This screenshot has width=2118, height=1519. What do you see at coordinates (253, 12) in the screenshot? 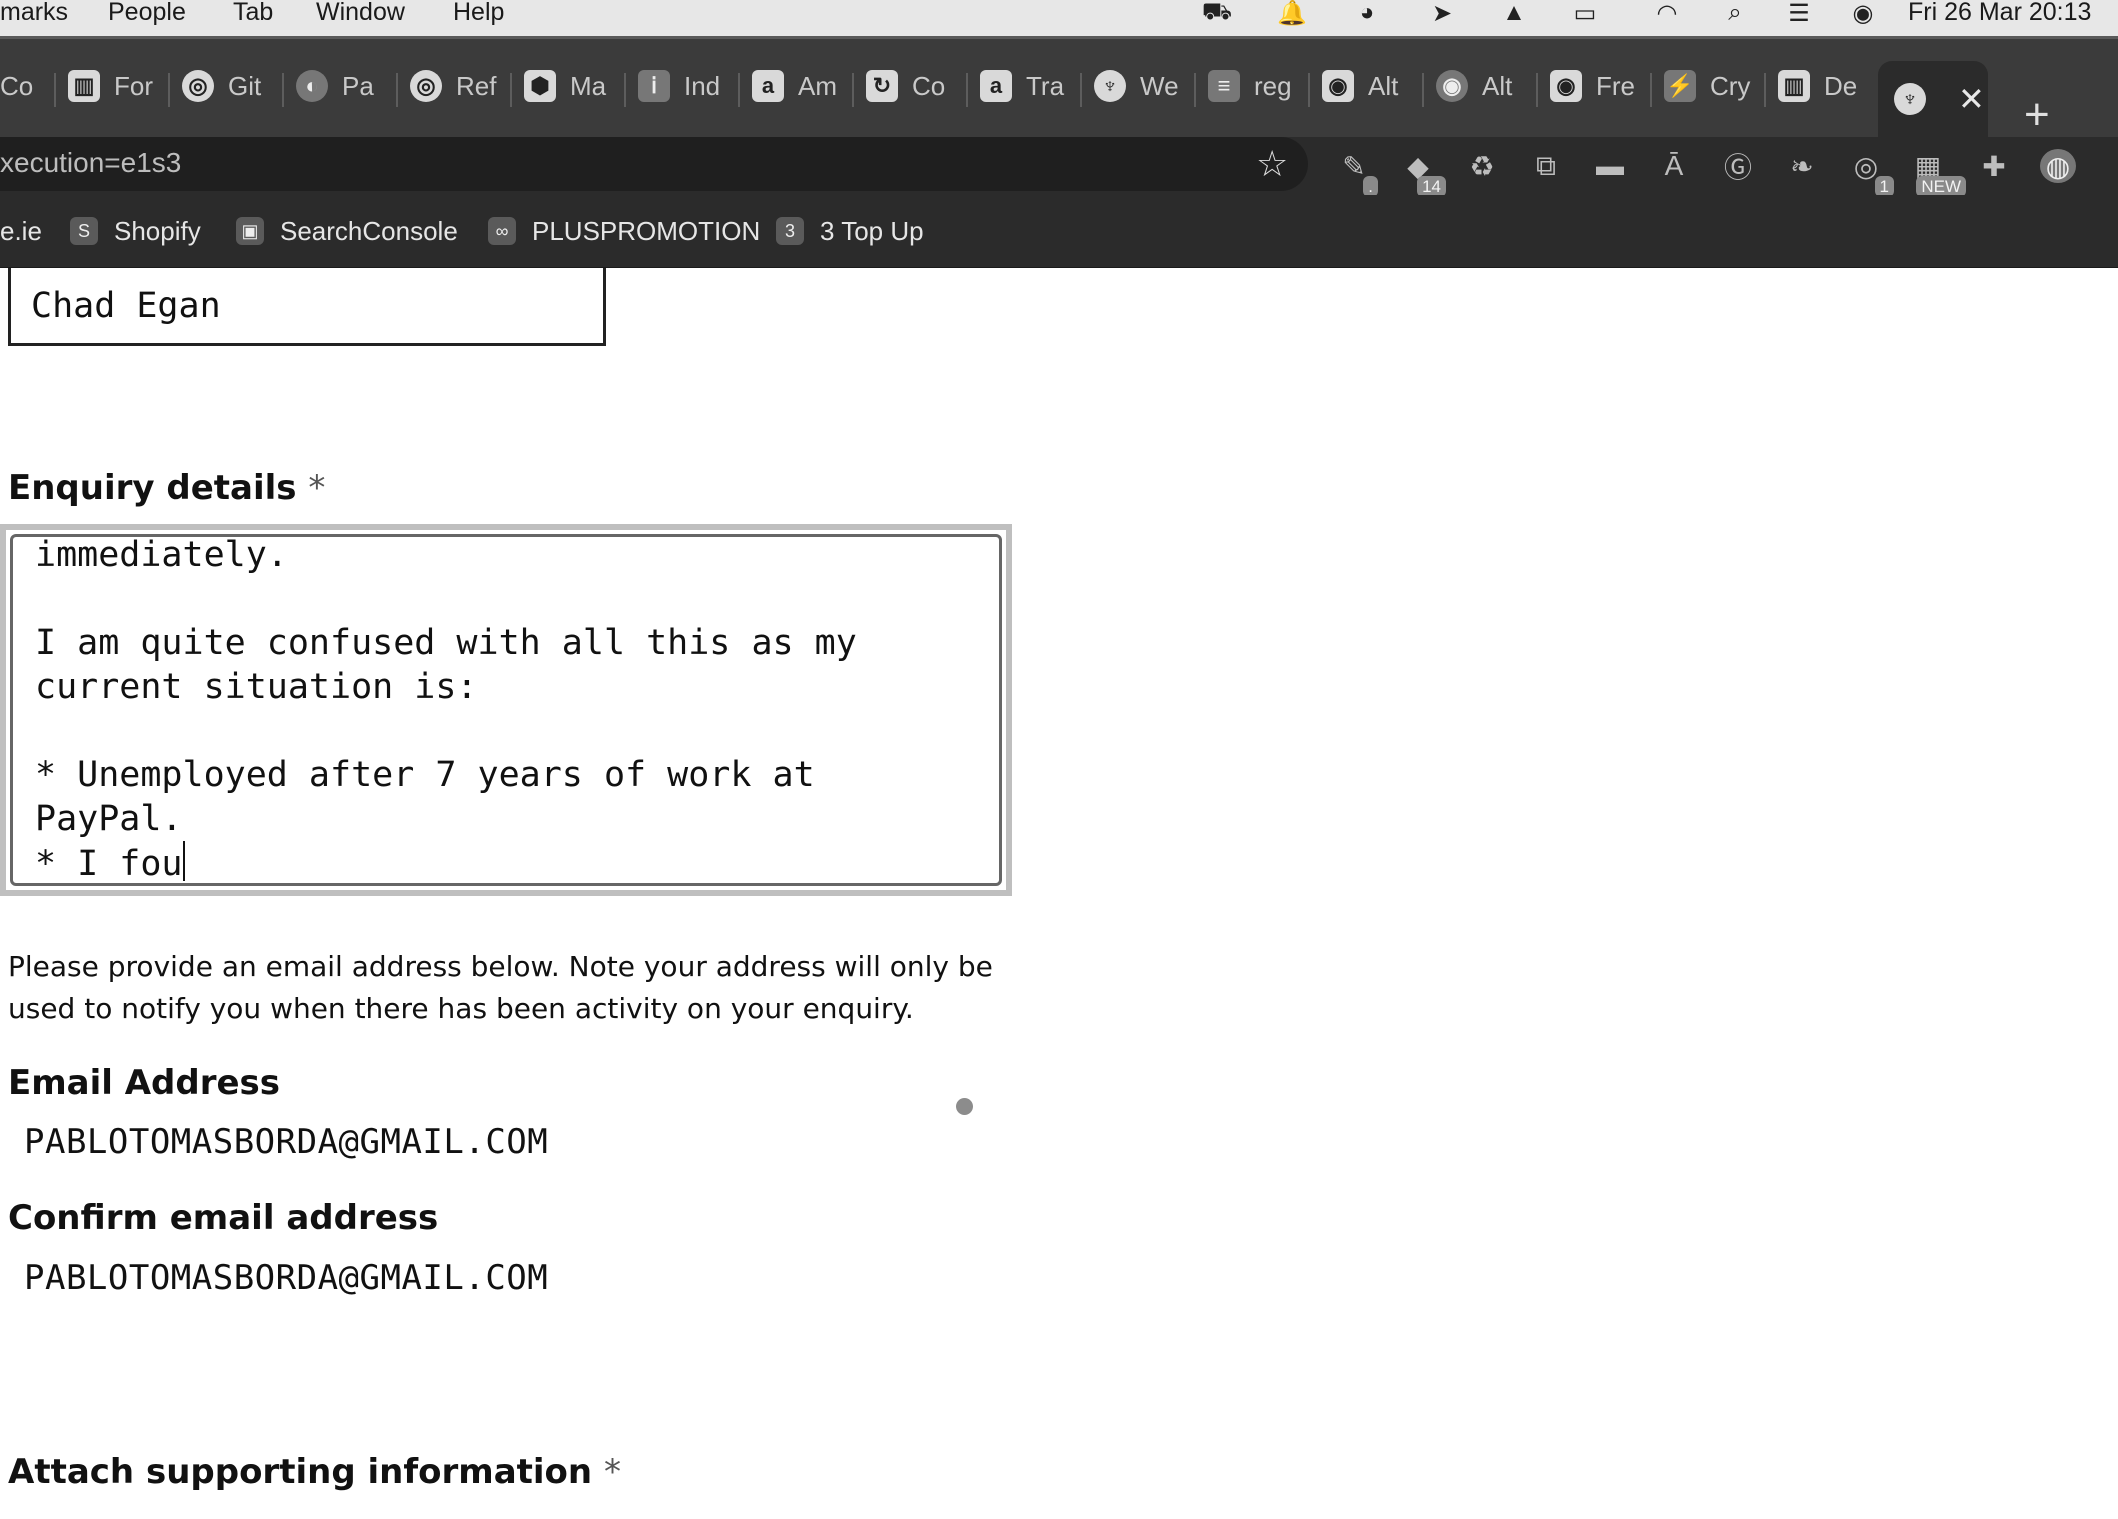
I see `menu-tab: Tab` at bounding box center [253, 12].